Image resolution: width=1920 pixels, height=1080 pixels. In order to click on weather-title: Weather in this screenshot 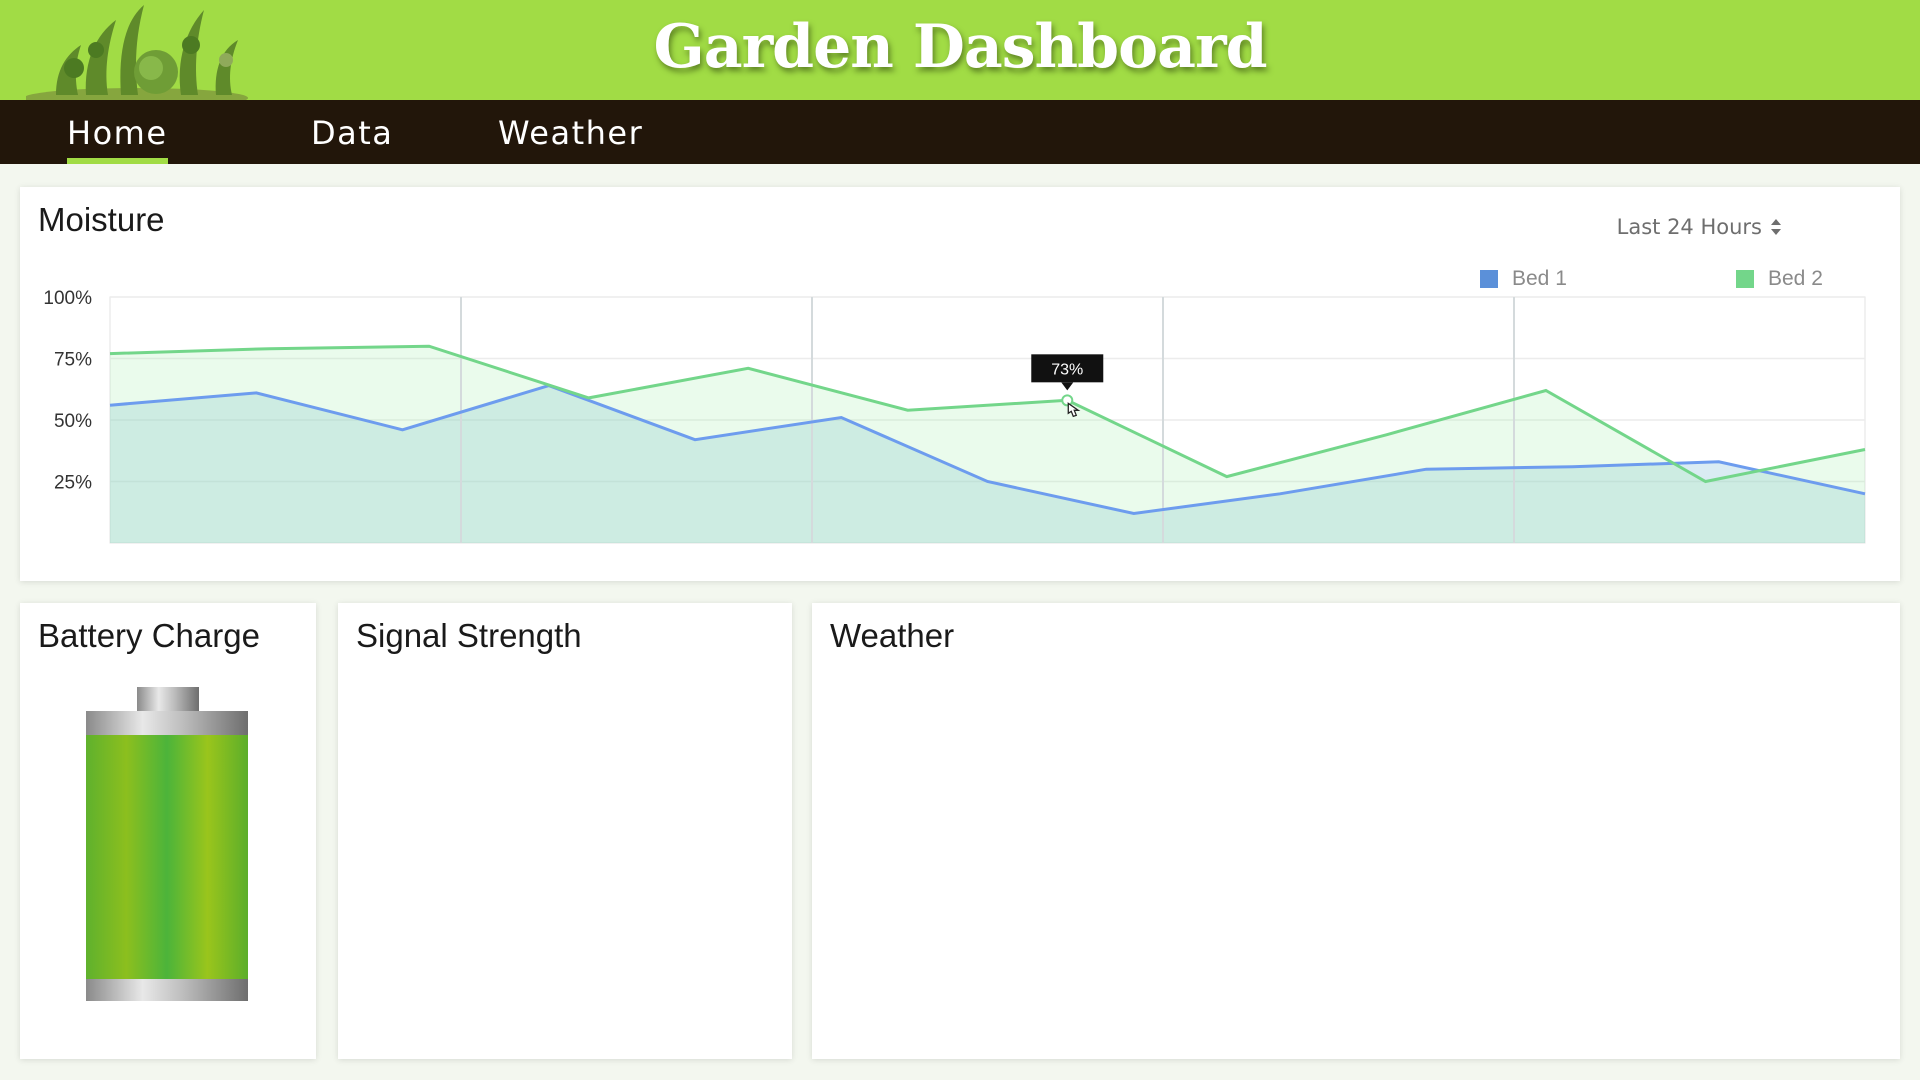, I will do `click(892, 635)`.